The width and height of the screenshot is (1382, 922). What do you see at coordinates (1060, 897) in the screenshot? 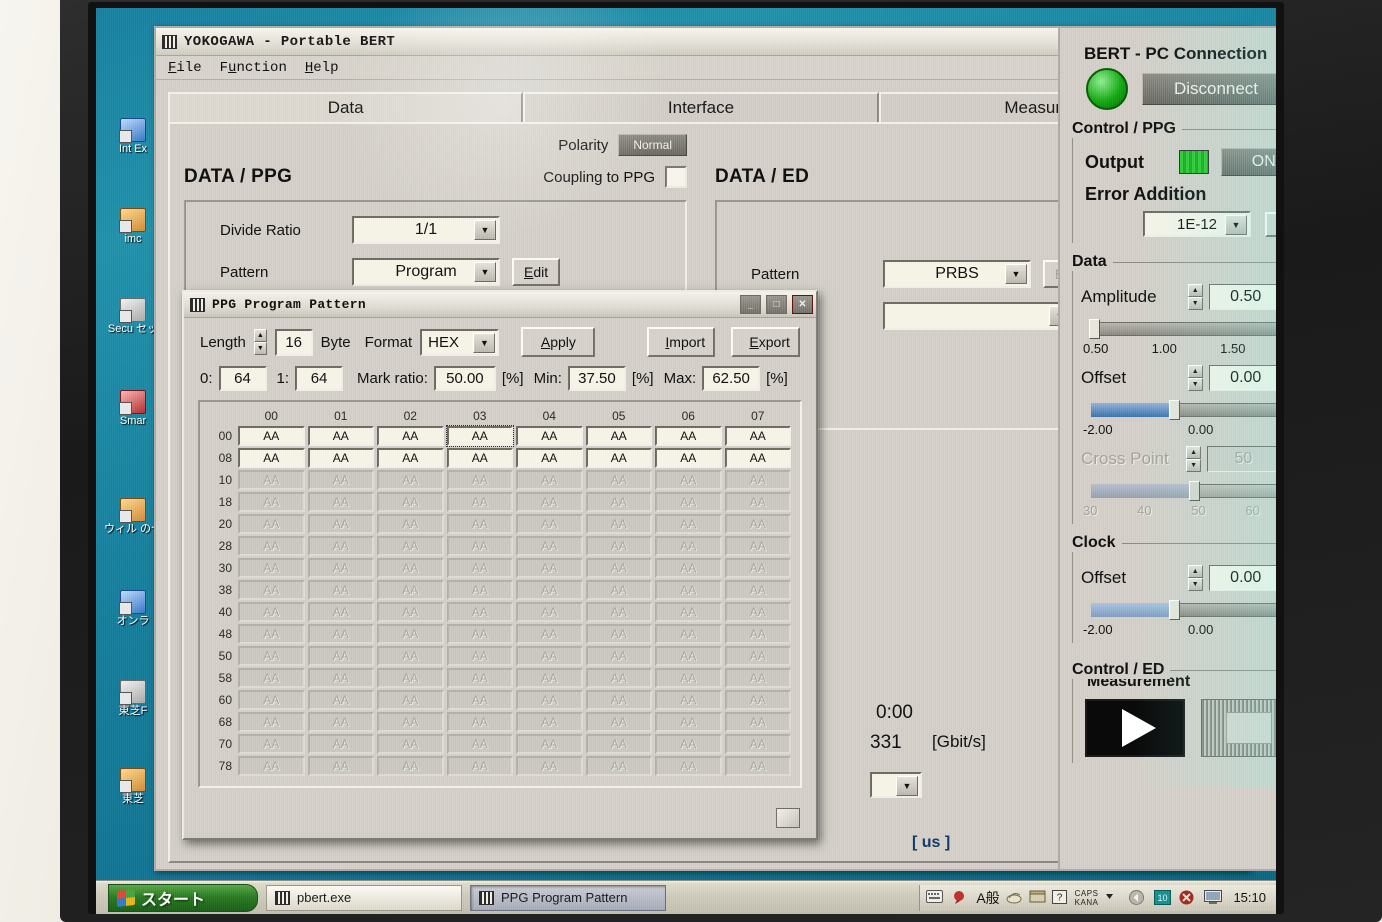
I see `ime-help-icon: ?` at bounding box center [1060, 897].